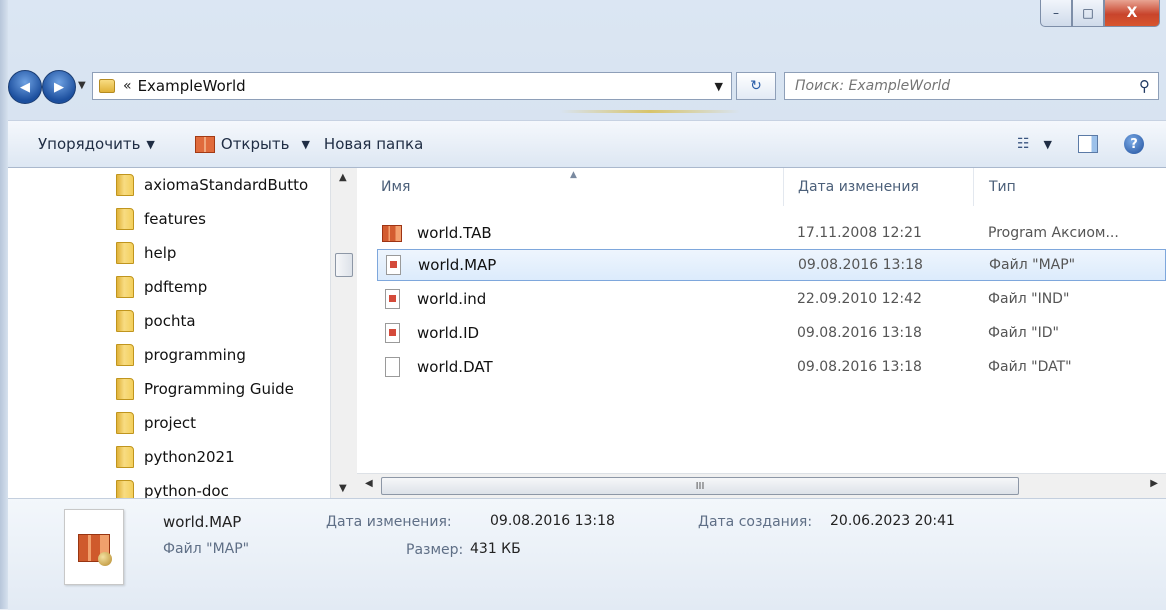  I want to click on nav-folder-item: project, so click(102, 423).